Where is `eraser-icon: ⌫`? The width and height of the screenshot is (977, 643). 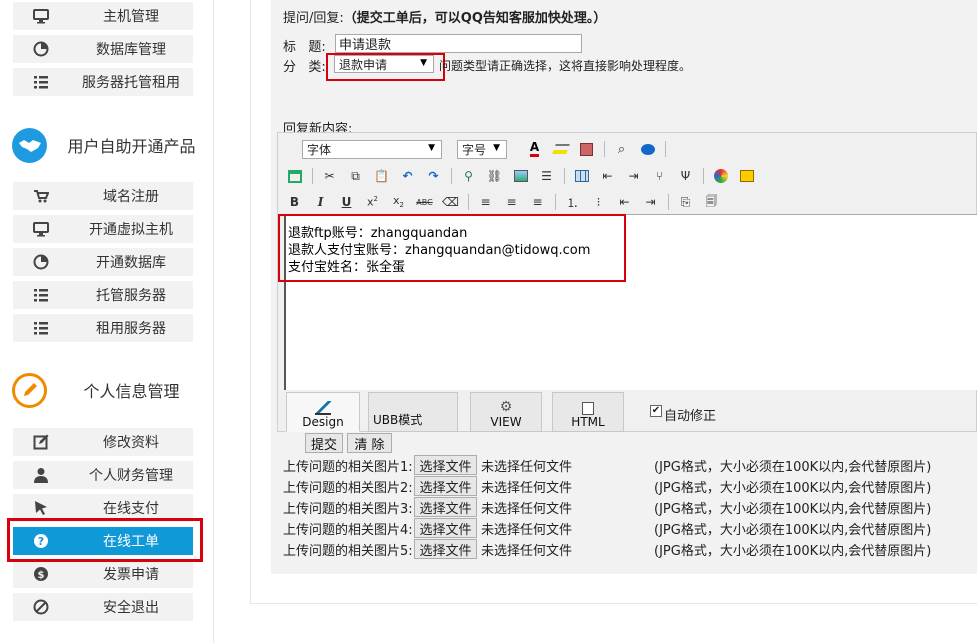 eraser-icon: ⌫ is located at coordinates (450, 202).